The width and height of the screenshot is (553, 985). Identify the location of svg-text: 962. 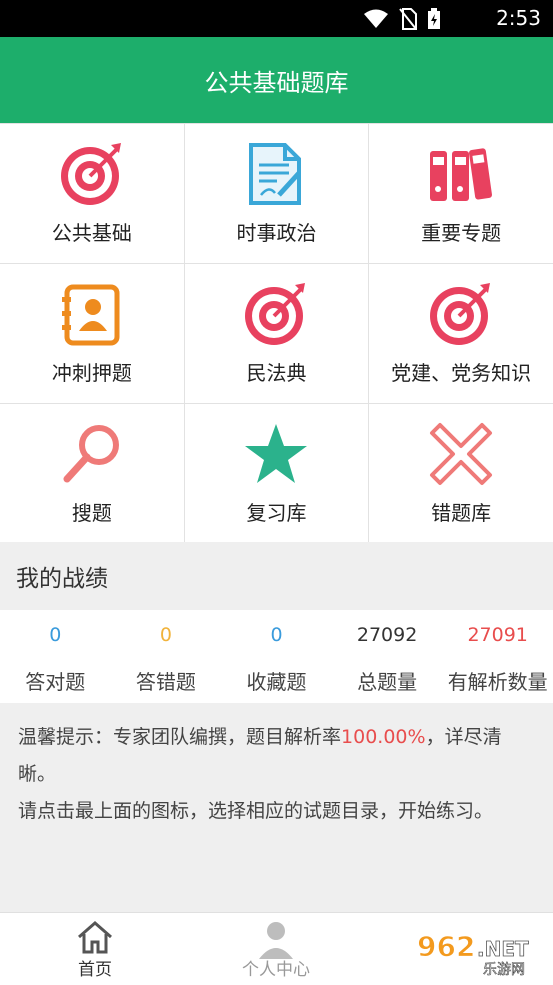
(446, 946).